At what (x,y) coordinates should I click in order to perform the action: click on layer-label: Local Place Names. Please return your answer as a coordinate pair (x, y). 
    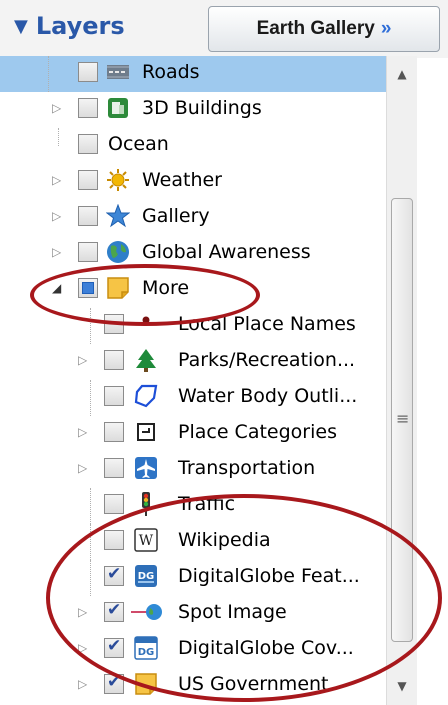
    Looking at the image, I should click on (267, 324).